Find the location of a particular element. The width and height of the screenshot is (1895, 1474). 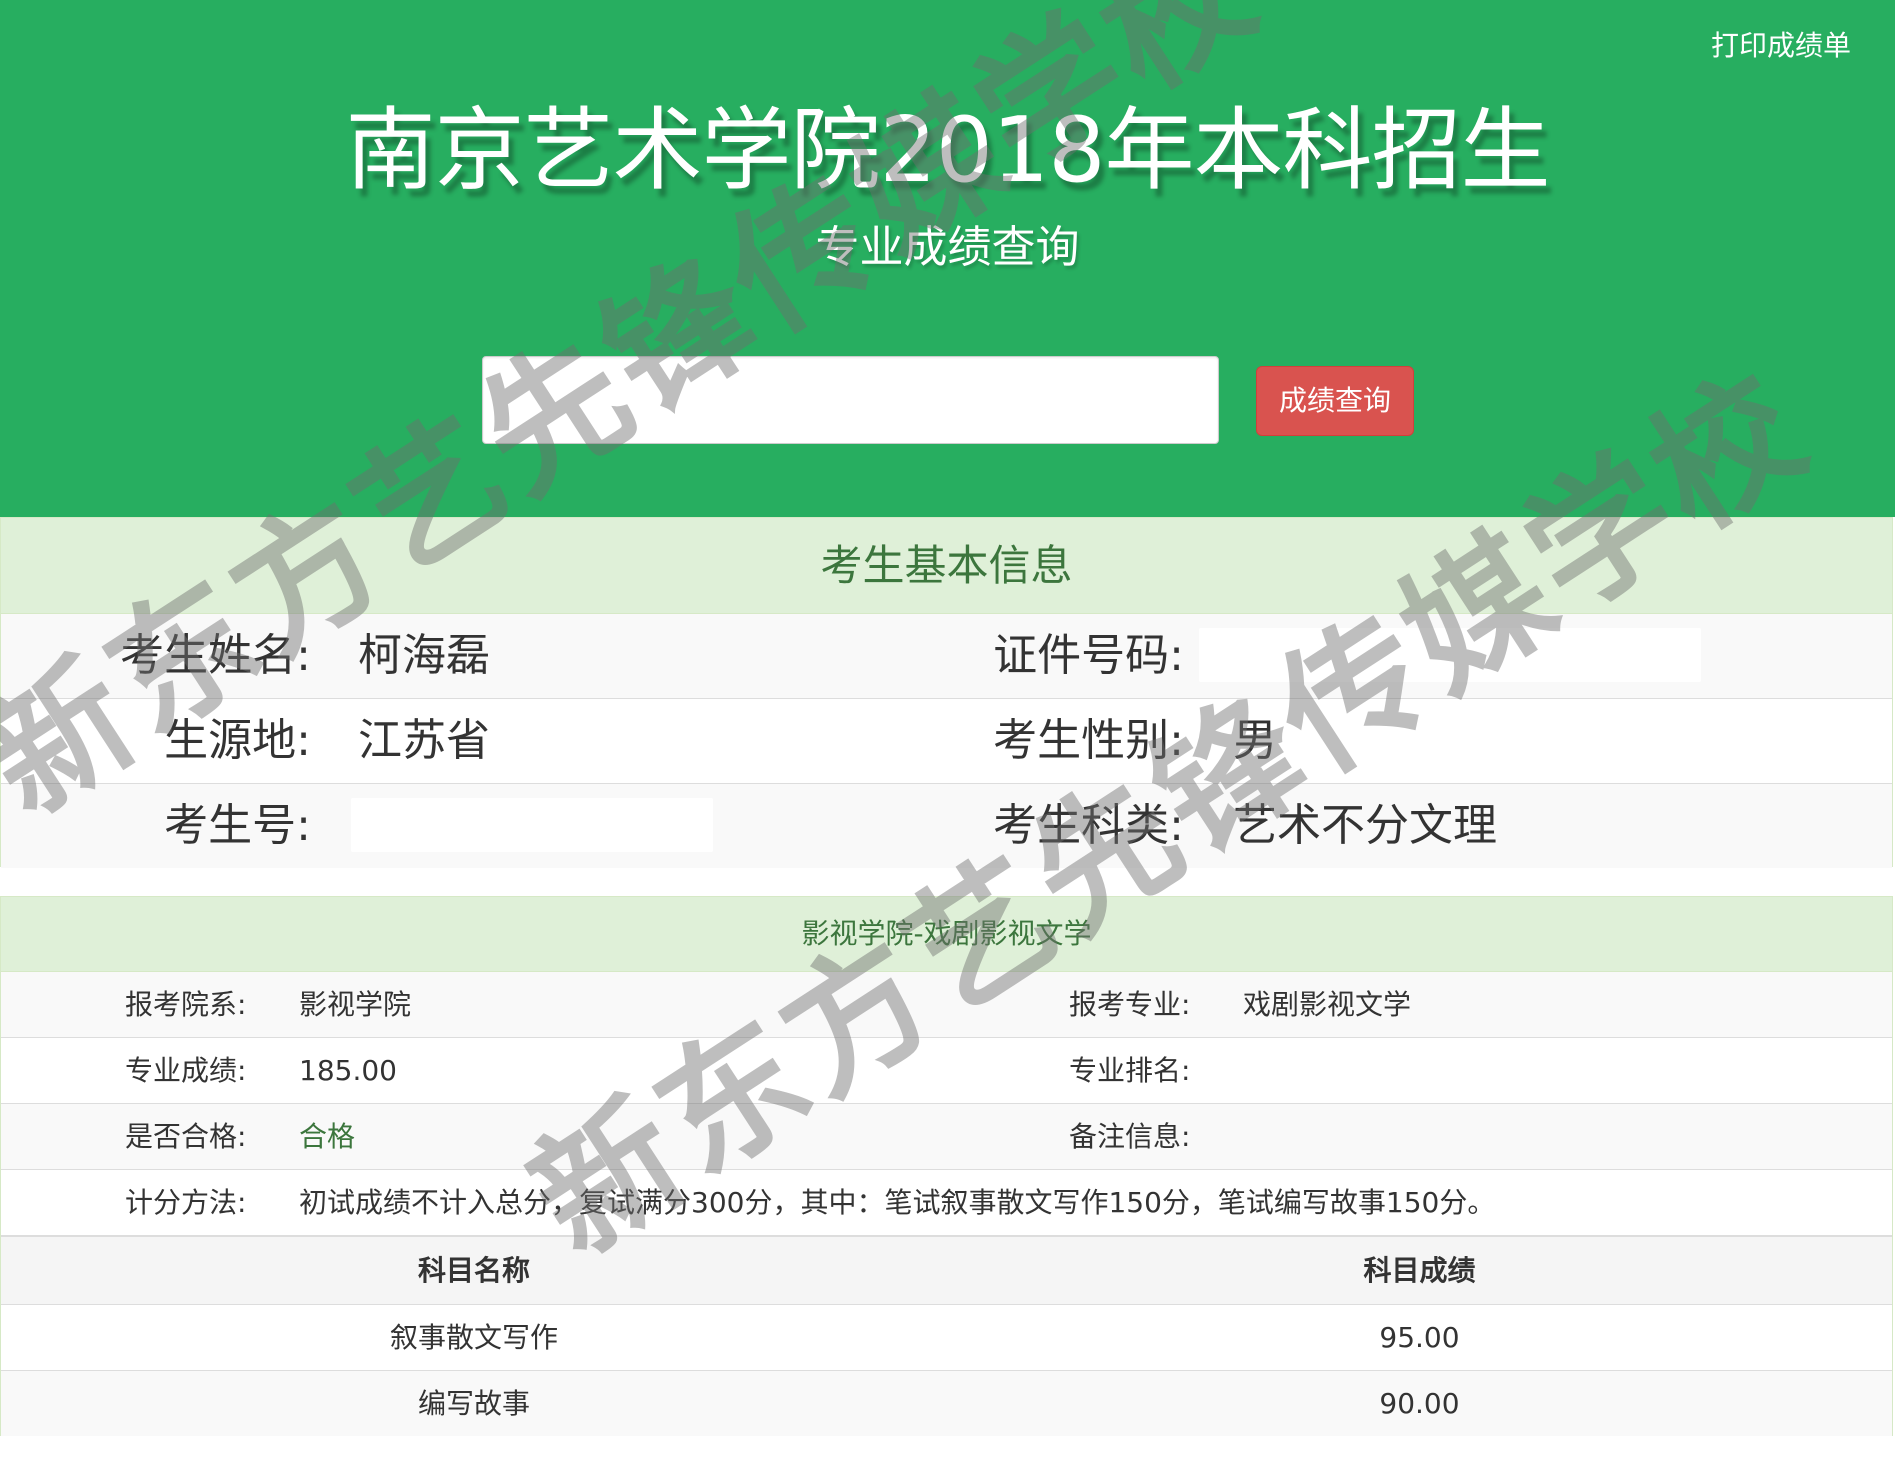

score-info-row: 是否合格: 合格 备注信息: is located at coordinates (946, 1137).